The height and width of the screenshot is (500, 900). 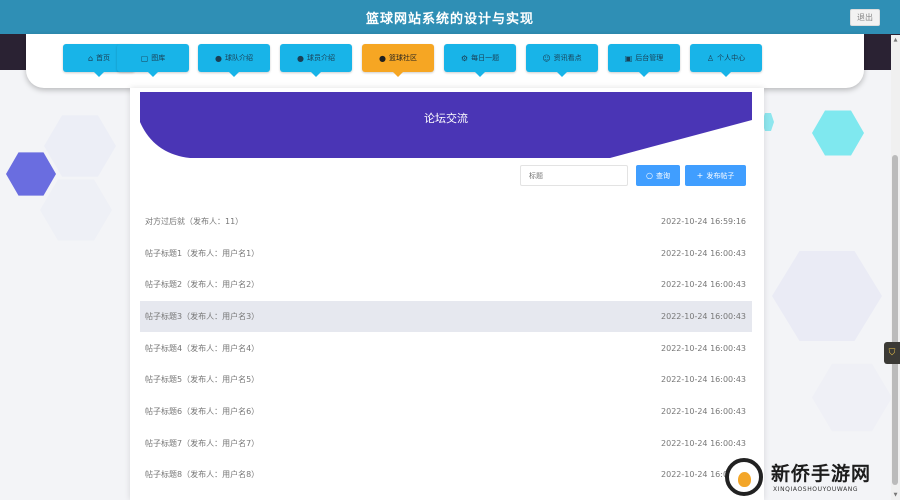 What do you see at coordinates (238, 58) in the screenshot?
I see `nav-label: 球队介绍` at bounding box center [238, 58].